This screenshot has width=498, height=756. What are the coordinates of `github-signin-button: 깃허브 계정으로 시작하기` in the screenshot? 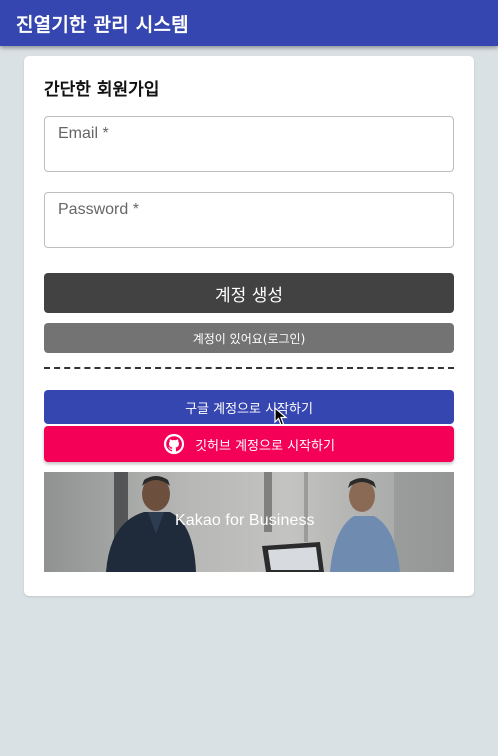 It's located at (249, 444).